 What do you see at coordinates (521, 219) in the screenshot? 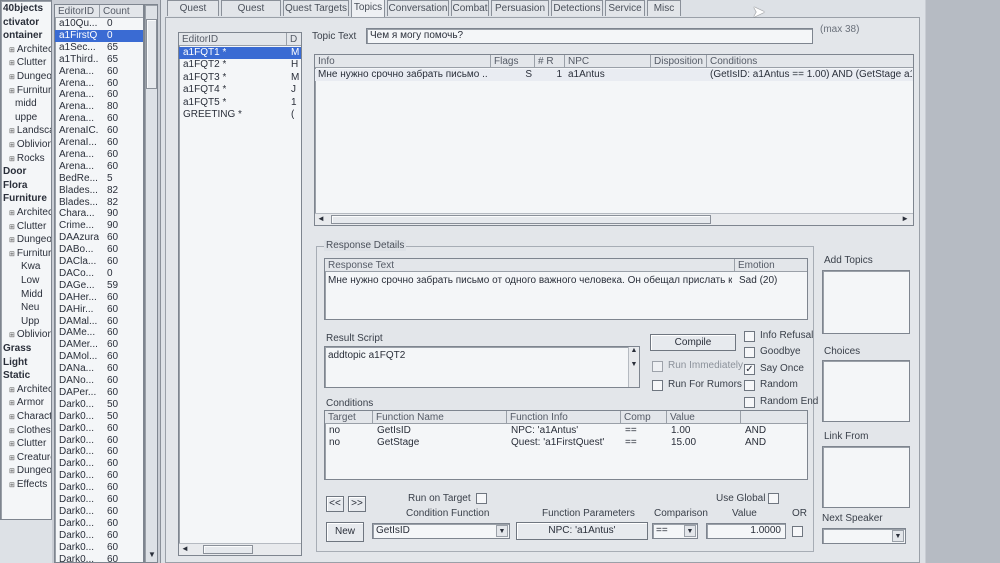
I see `info-hscroll-thumb` at bounding box center [521, 219].